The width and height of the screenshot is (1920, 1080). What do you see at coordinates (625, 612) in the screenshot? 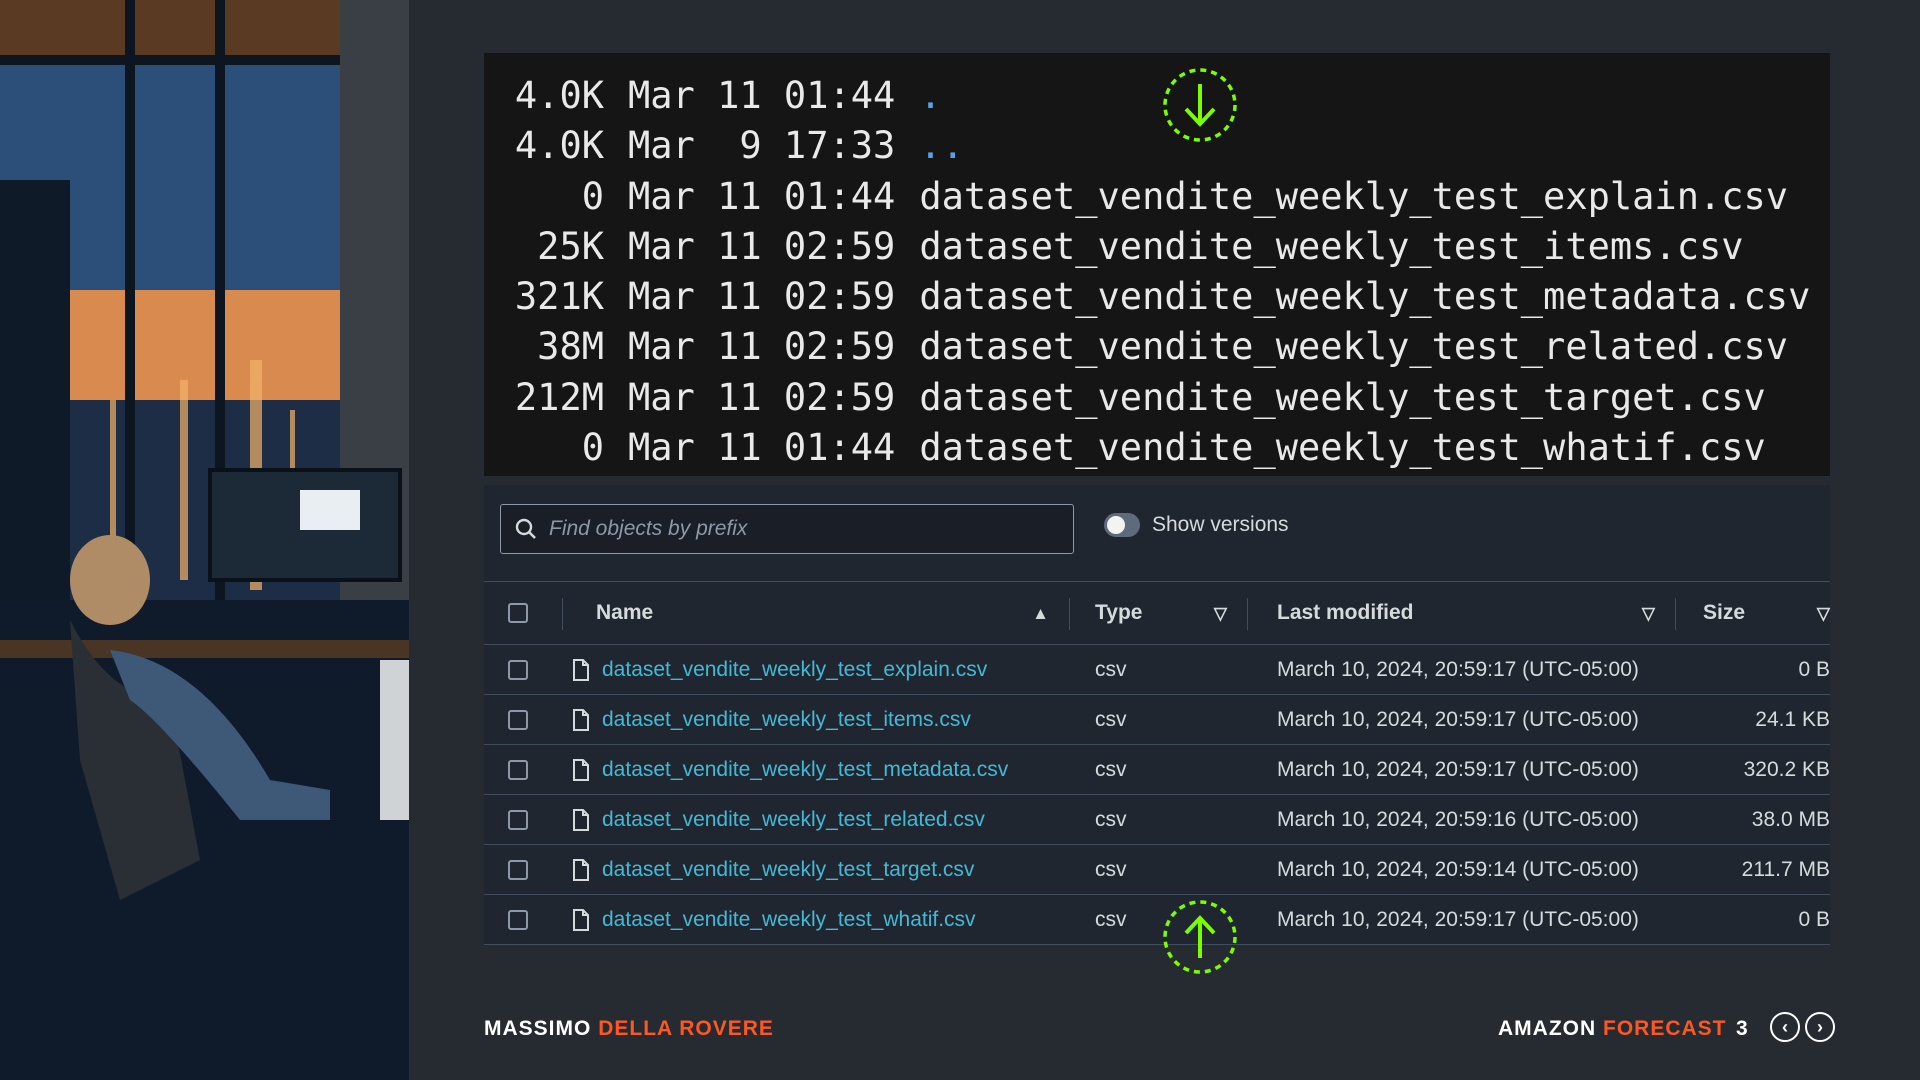
I see `column-label: Name` at bounding box center [625, 612].